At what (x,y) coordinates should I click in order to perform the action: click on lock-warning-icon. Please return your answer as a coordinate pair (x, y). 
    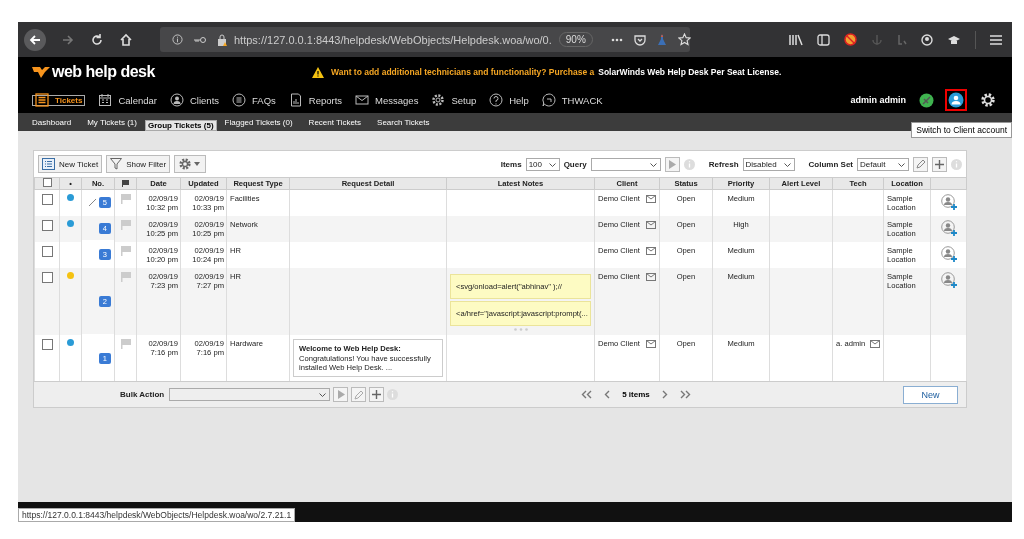
    Looking at the image, I should click on (222, 39).